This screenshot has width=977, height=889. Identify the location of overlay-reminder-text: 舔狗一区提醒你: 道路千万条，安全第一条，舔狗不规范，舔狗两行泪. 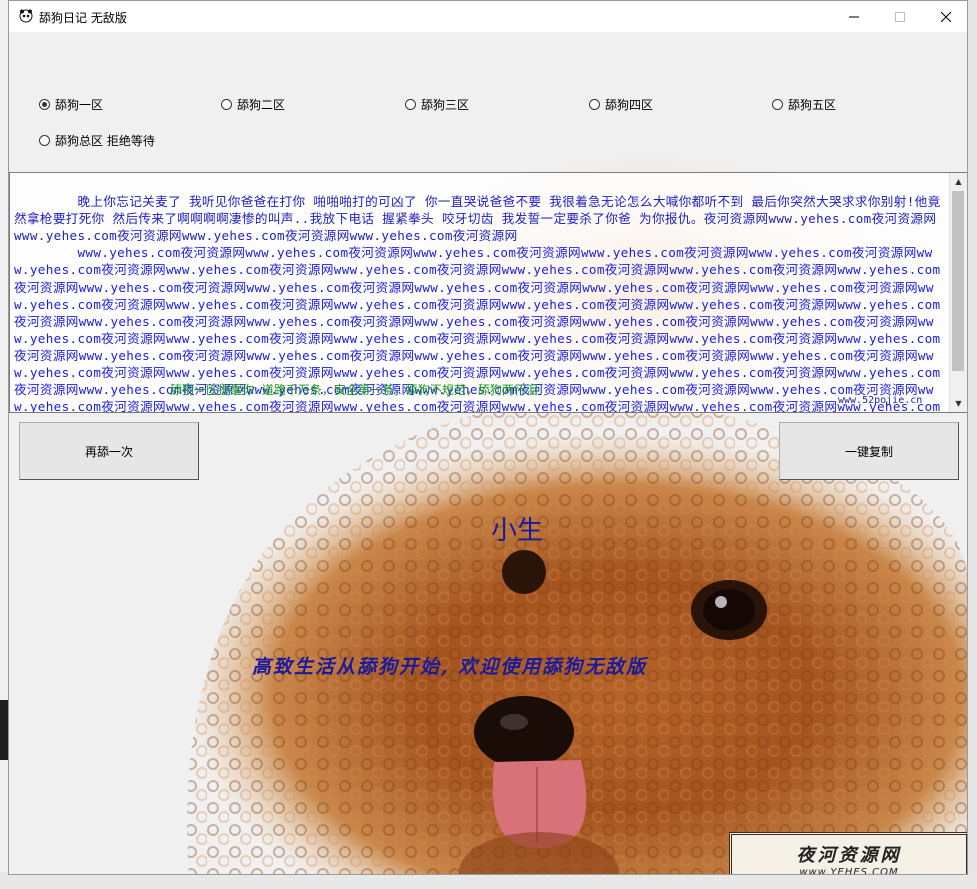
(354, 390).